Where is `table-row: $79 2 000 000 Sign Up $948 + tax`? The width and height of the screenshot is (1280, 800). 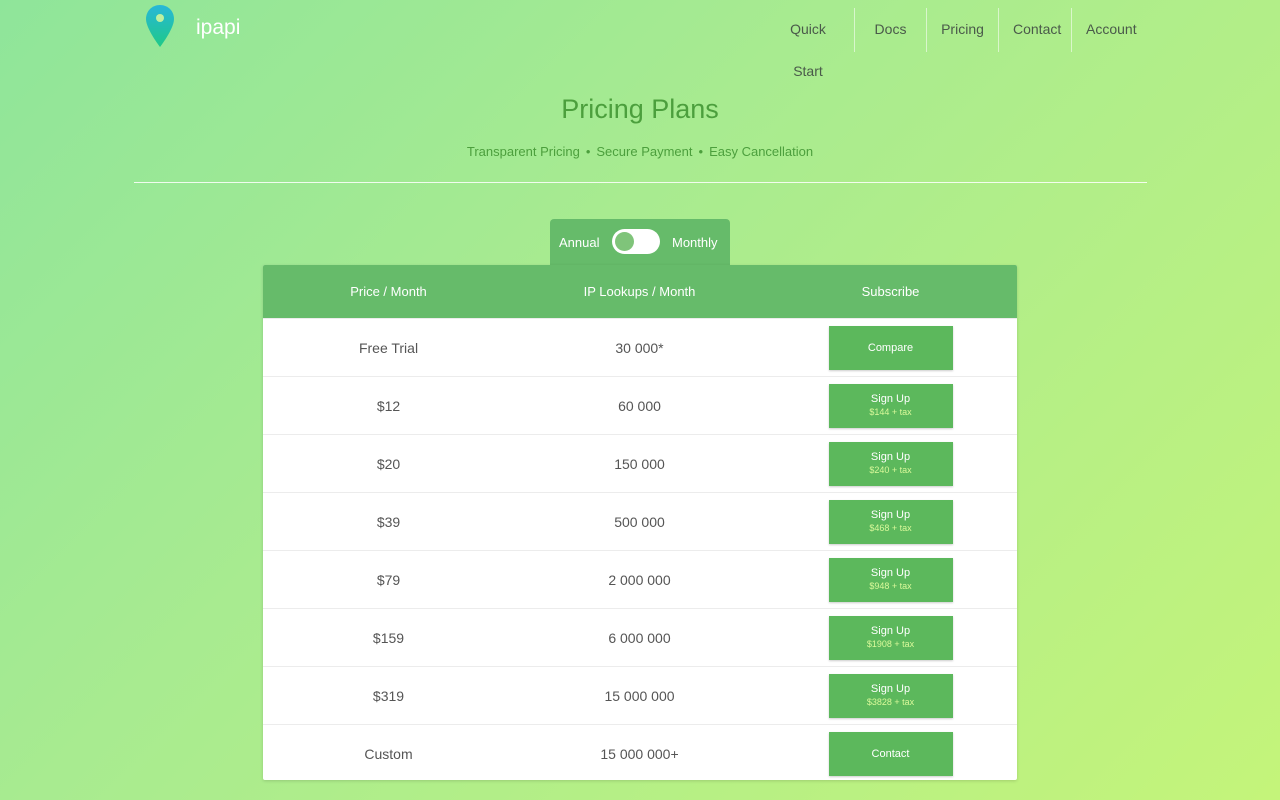 table-row: $79 2 000 000 Sign Up $948 + tax is located at coordinates (640, 579).